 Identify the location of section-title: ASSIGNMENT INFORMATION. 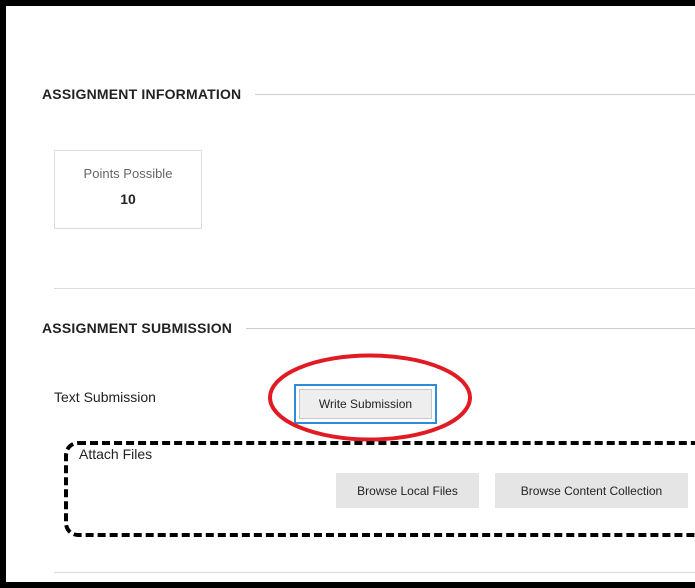
(142, 94).